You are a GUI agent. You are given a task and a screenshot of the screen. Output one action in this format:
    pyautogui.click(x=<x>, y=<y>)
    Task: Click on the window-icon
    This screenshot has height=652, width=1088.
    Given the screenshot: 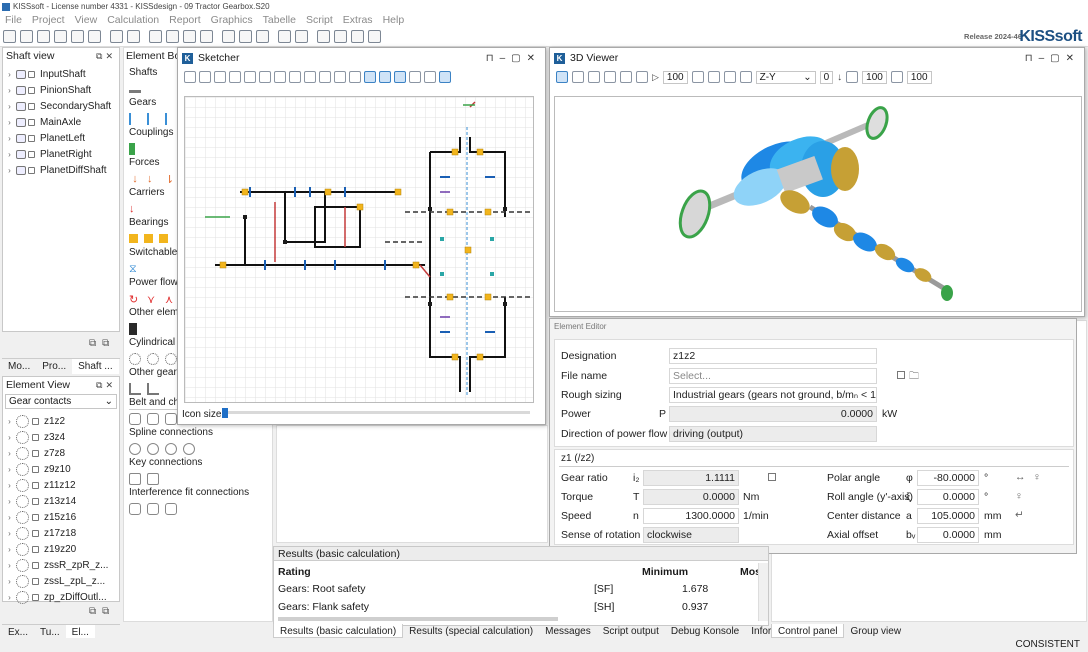 What is the action you would take?
    pyautogui.click(x=284, y=36)
    